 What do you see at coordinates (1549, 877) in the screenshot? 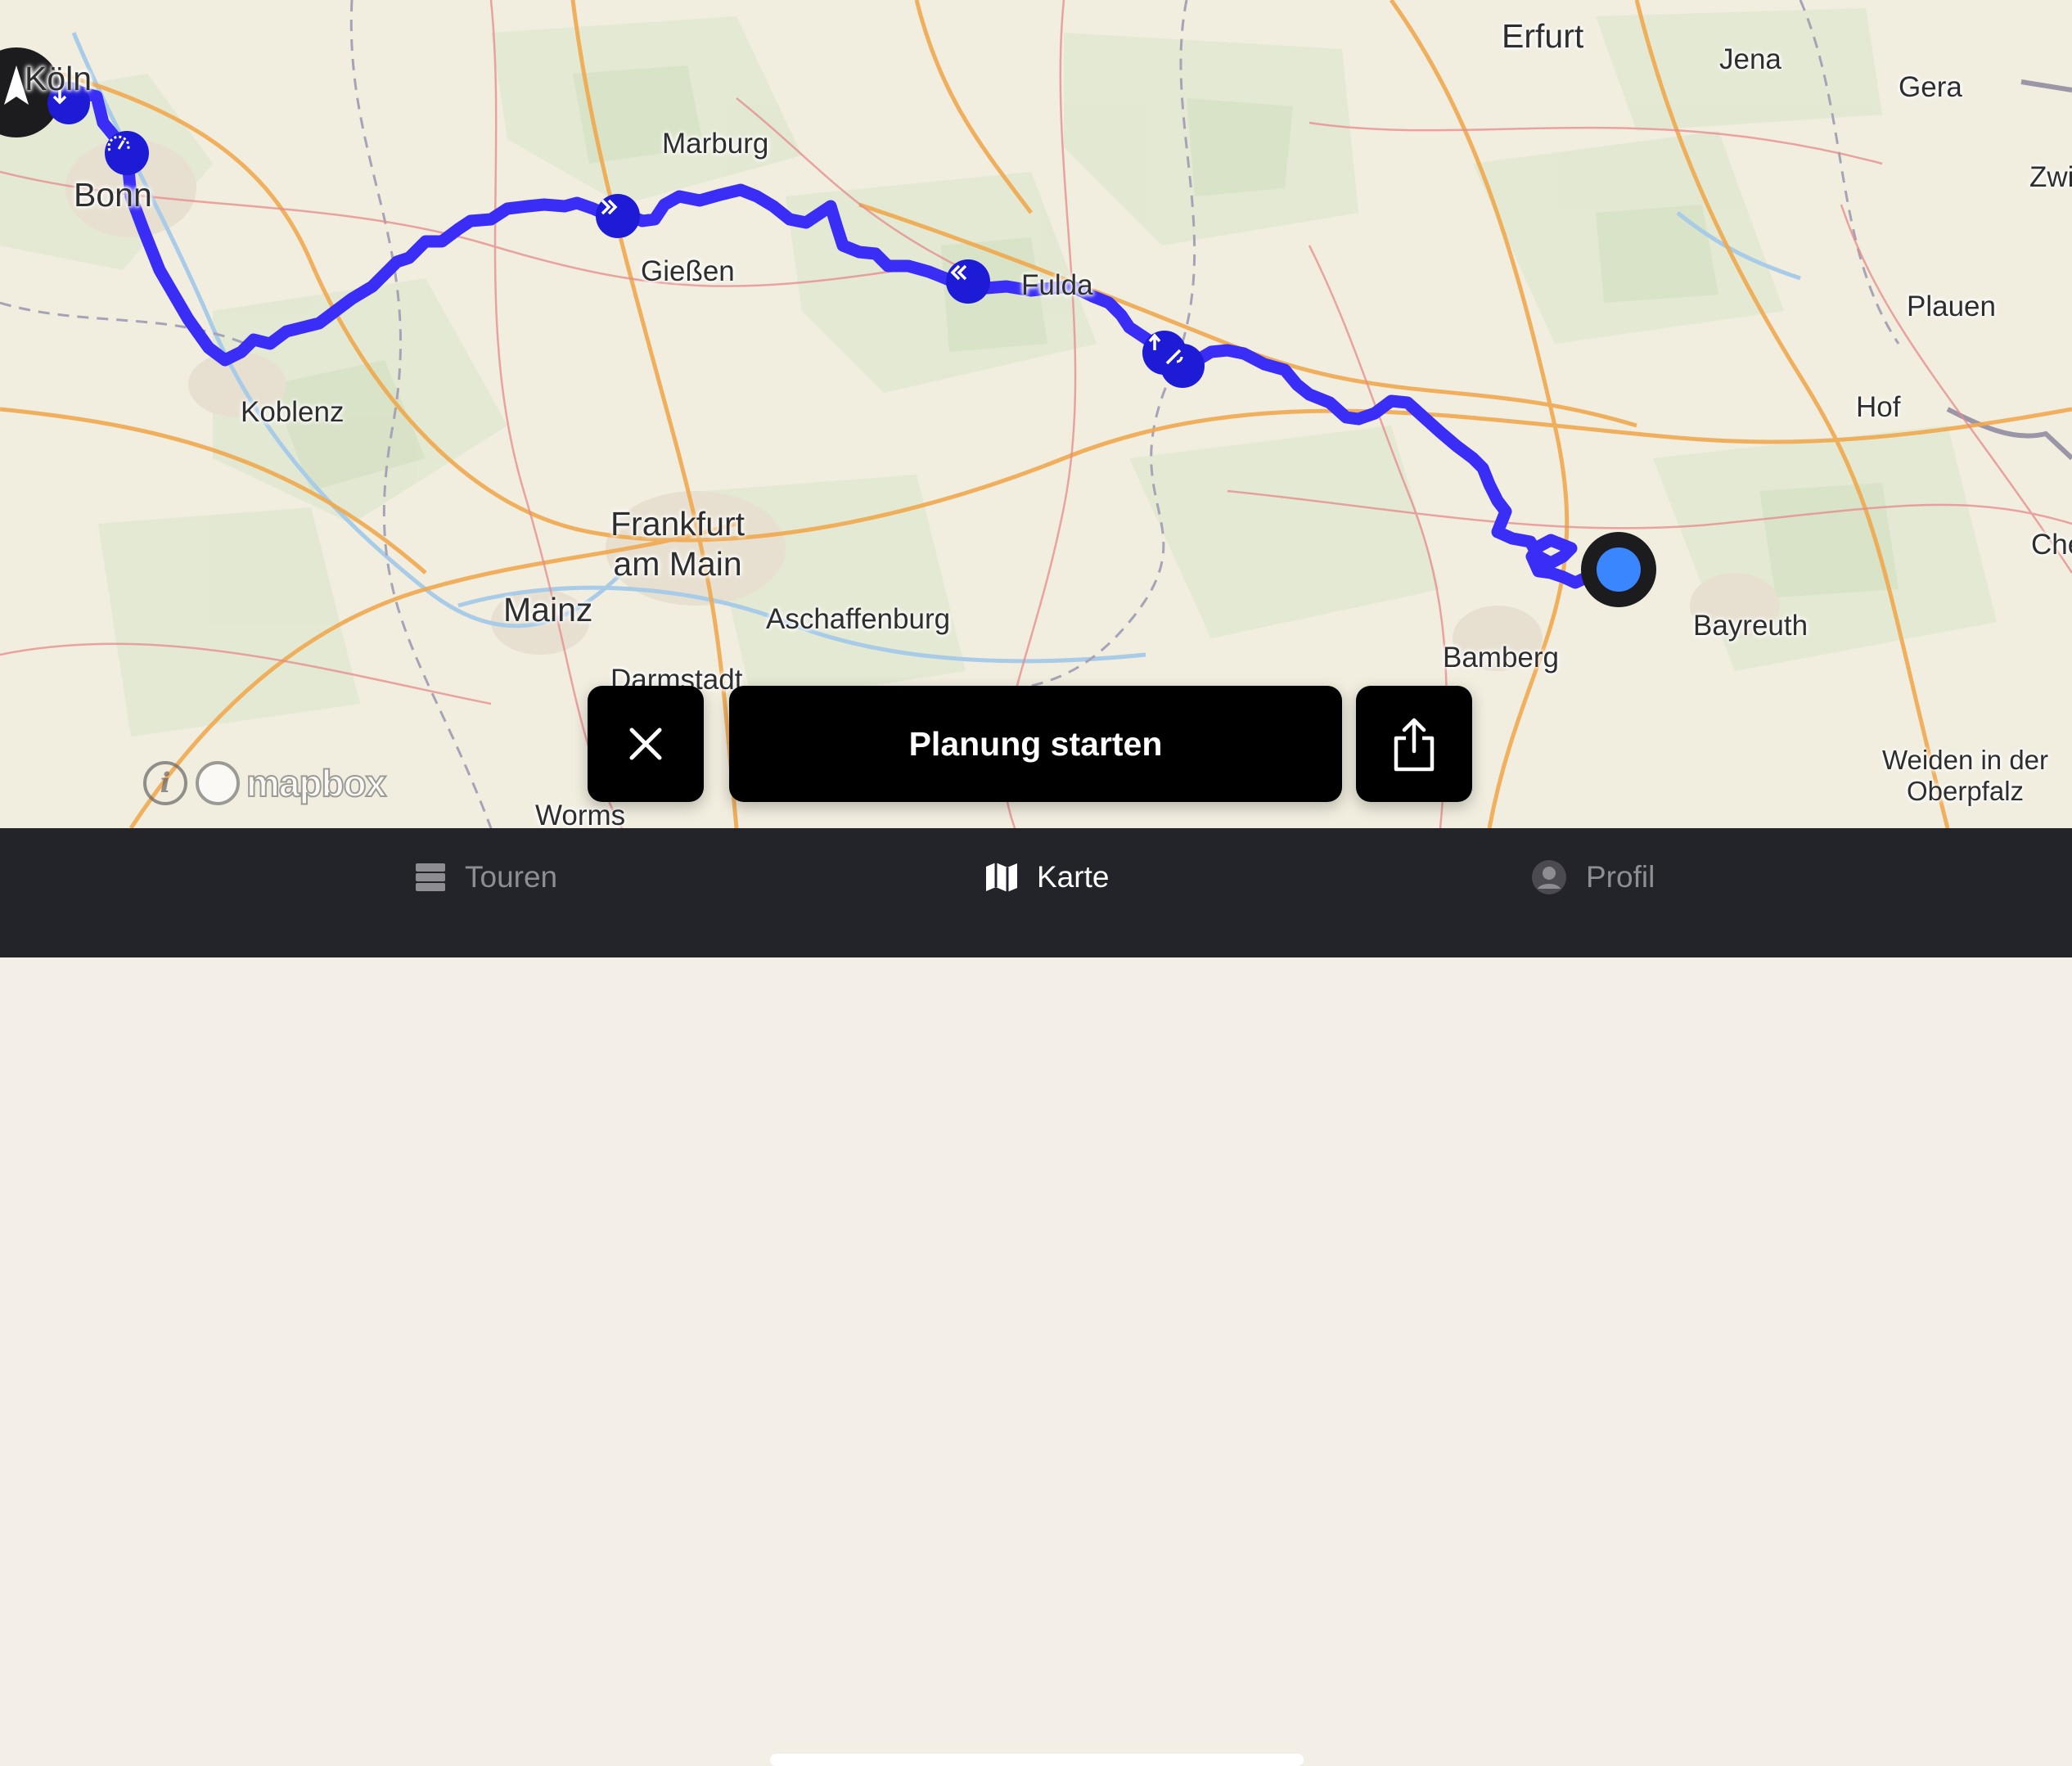
I see `profile-icon` at bounding box center [1549, 877].